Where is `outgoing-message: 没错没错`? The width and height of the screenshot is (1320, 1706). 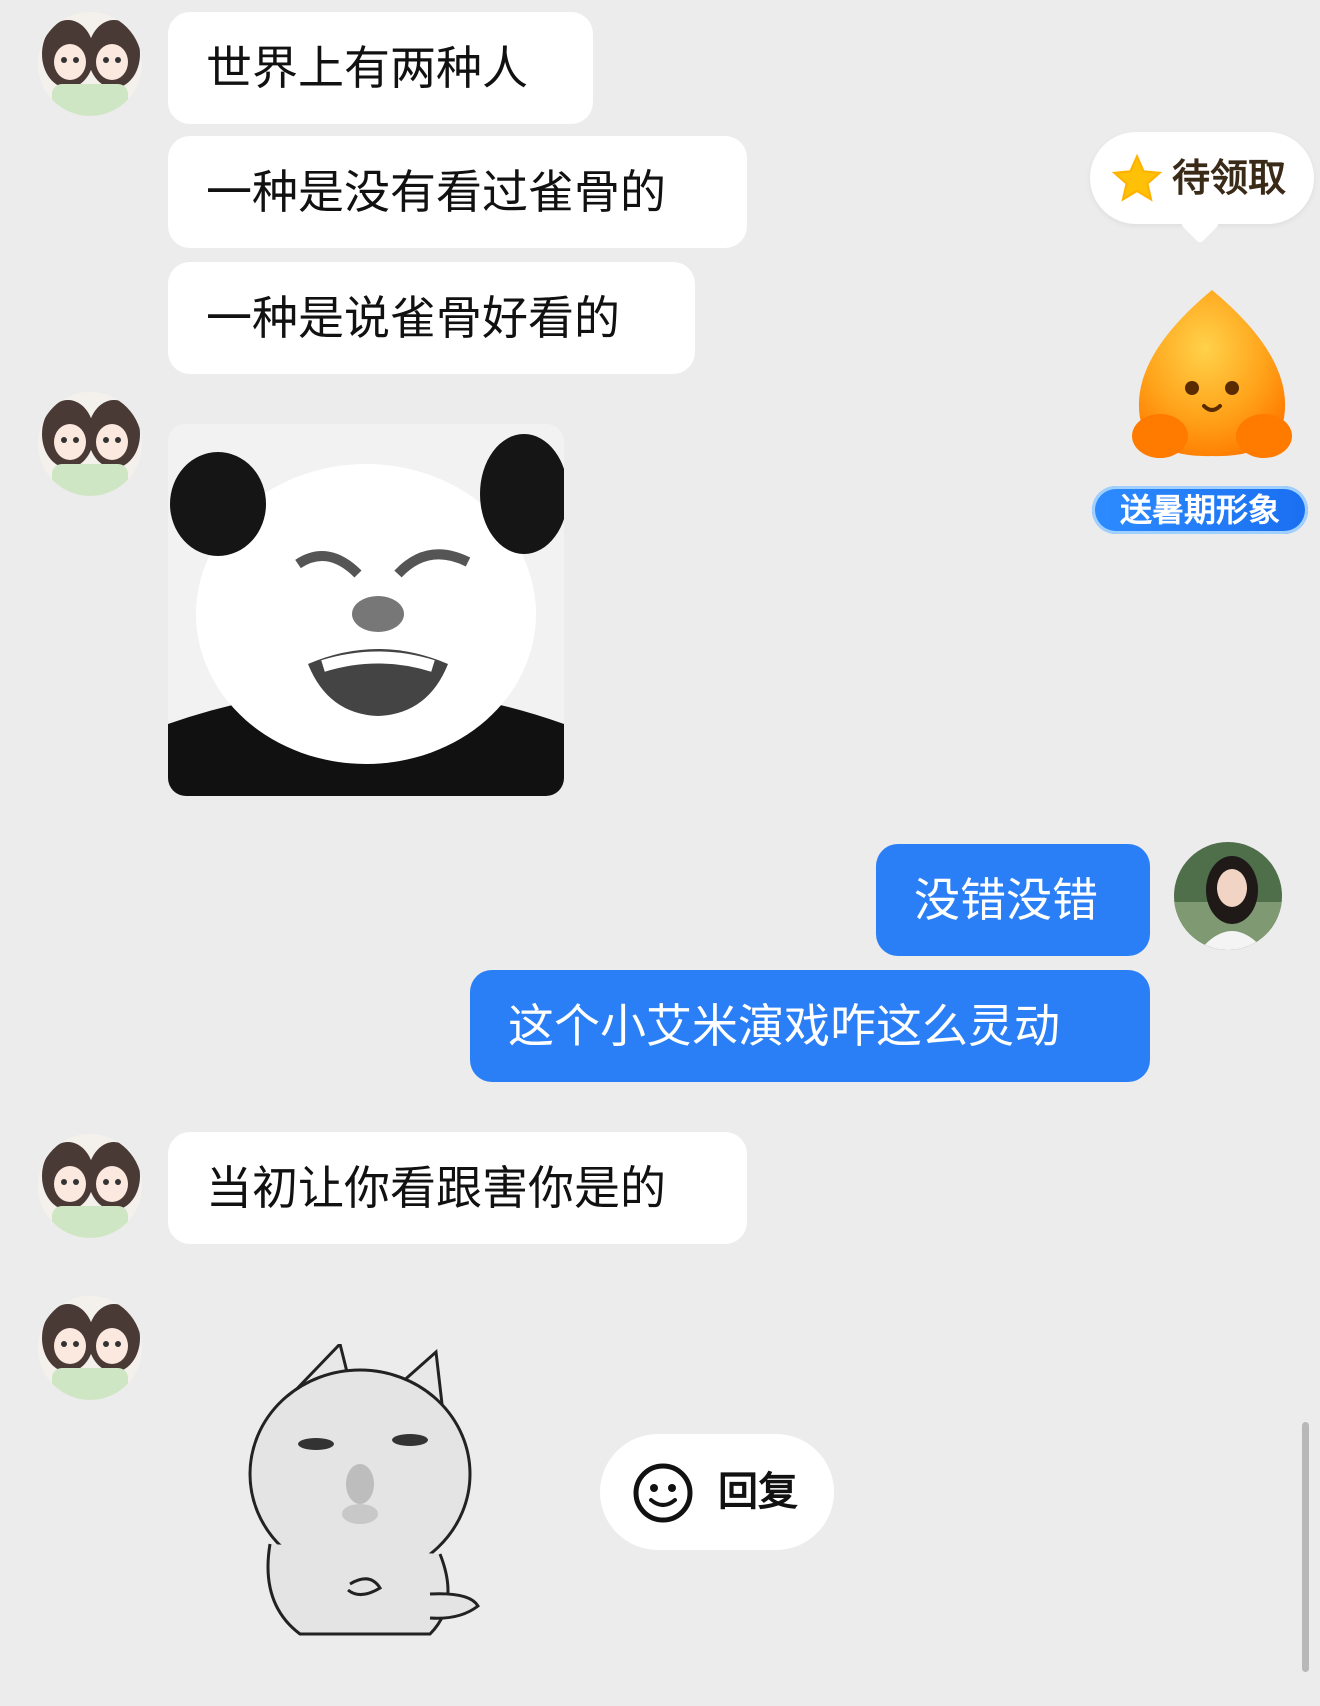 outgoing-message: 没错没错 is located at coordinates (1013, 900).